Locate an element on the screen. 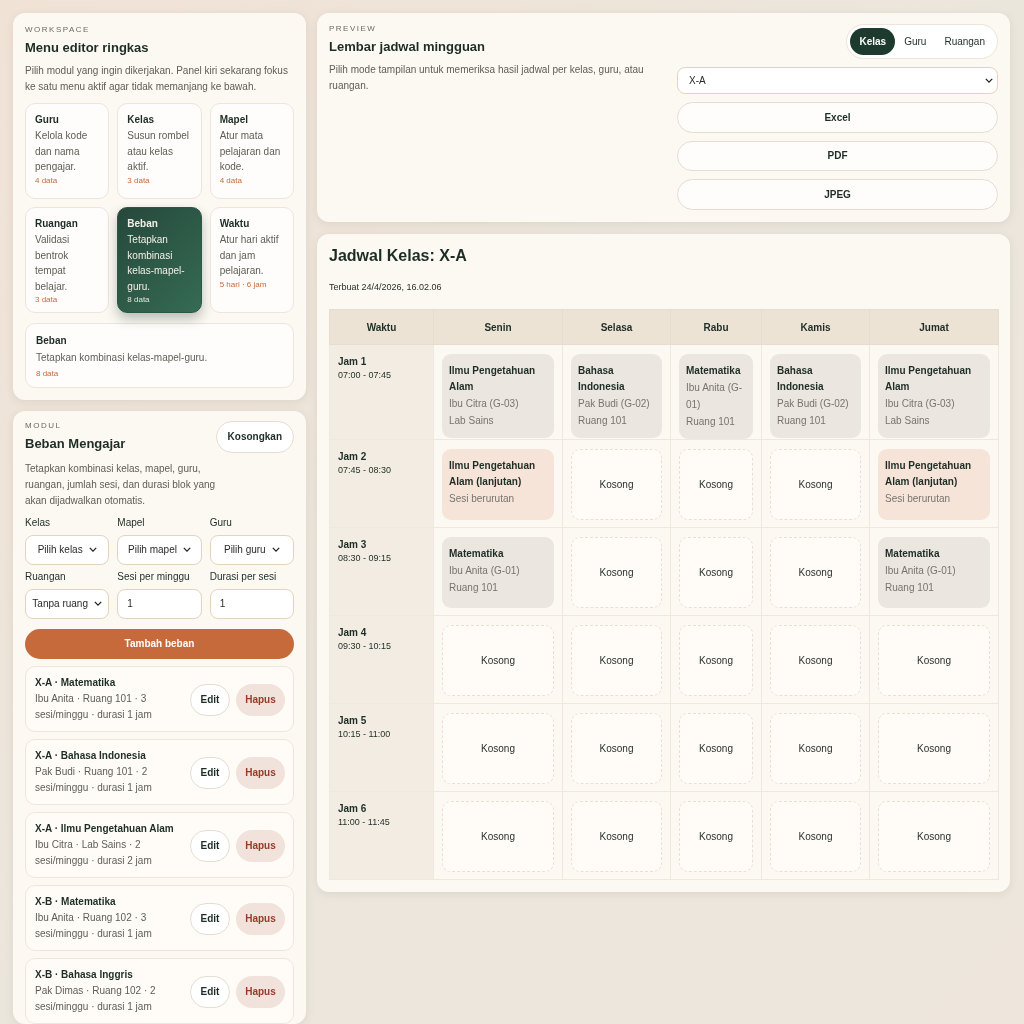 Image resolution: width=1024 pixels, height=1024 pixels. load-detail: Ibu Citra · Lab Sains · 2 sesi/minggu · durasi 2 jam is located at coordinates (94, 852).